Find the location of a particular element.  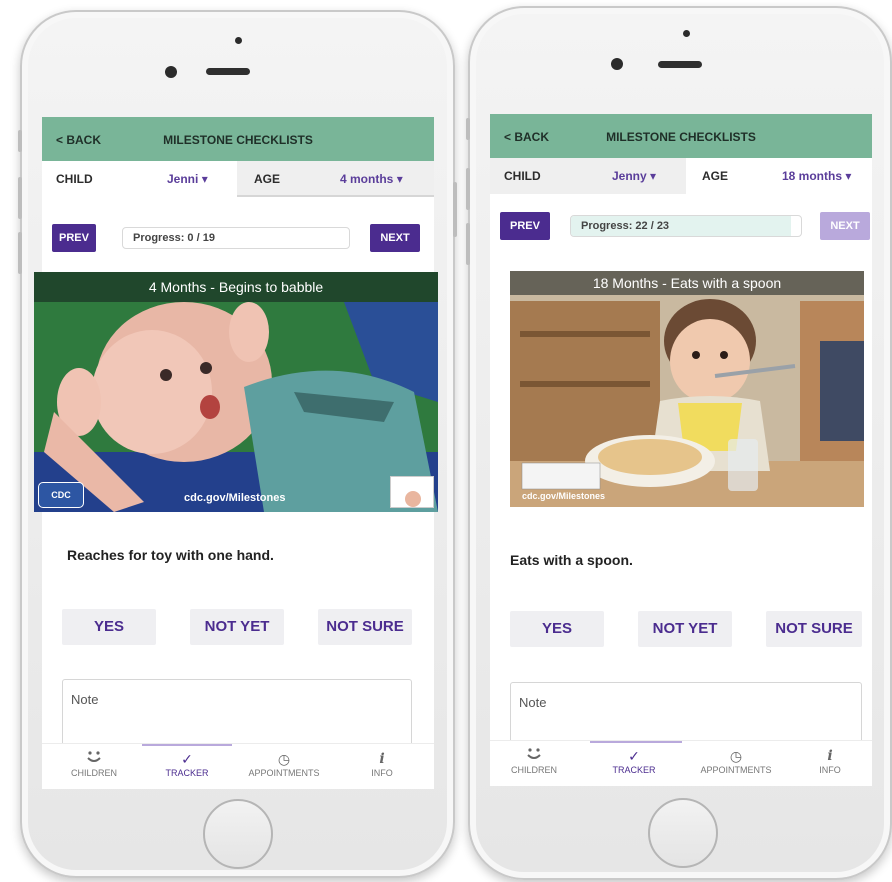

power-button is located at coordinates (455, 209).